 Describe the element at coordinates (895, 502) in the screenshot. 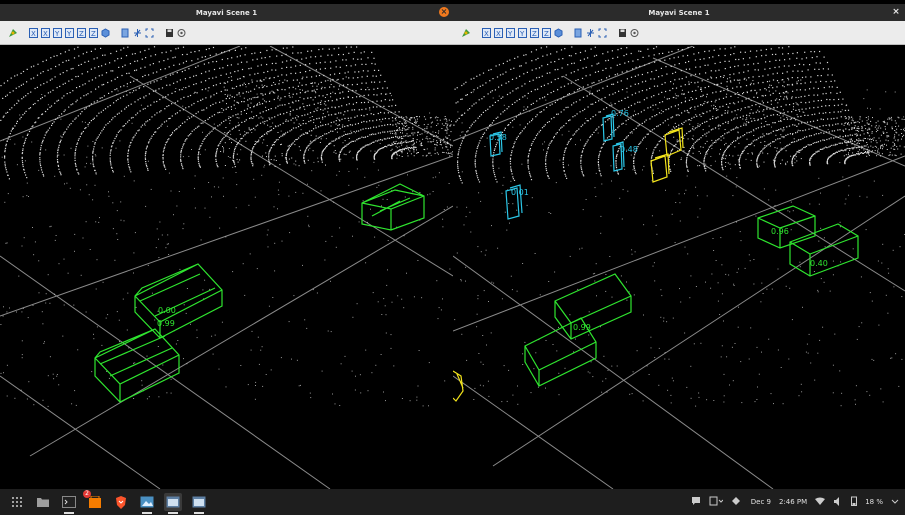

I see `power-menu-icon` at that location.